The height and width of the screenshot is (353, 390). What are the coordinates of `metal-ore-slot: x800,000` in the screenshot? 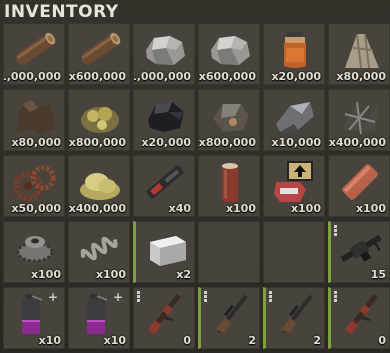 It's located at (229, 120).